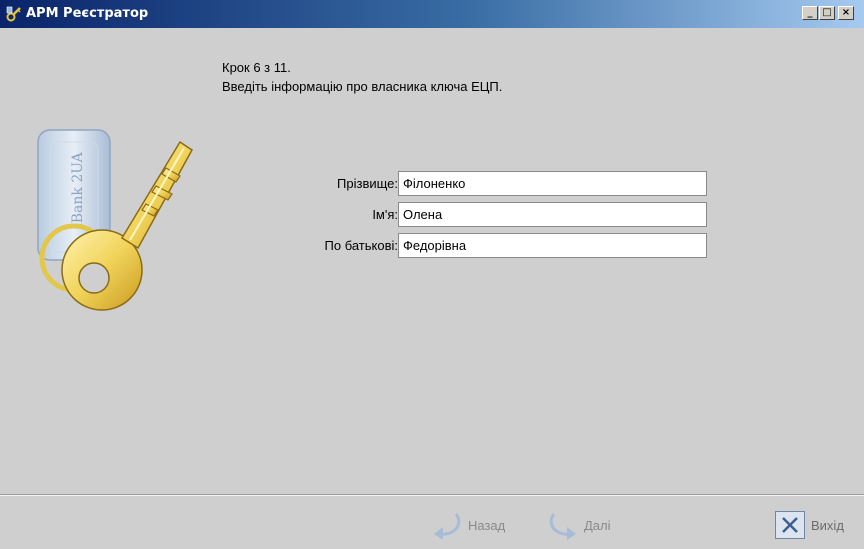 The height and width of the screenshot is (549, 864). Describe the element at coordinates (552, 183) in the screenshot. I see `surname-field` at that location.